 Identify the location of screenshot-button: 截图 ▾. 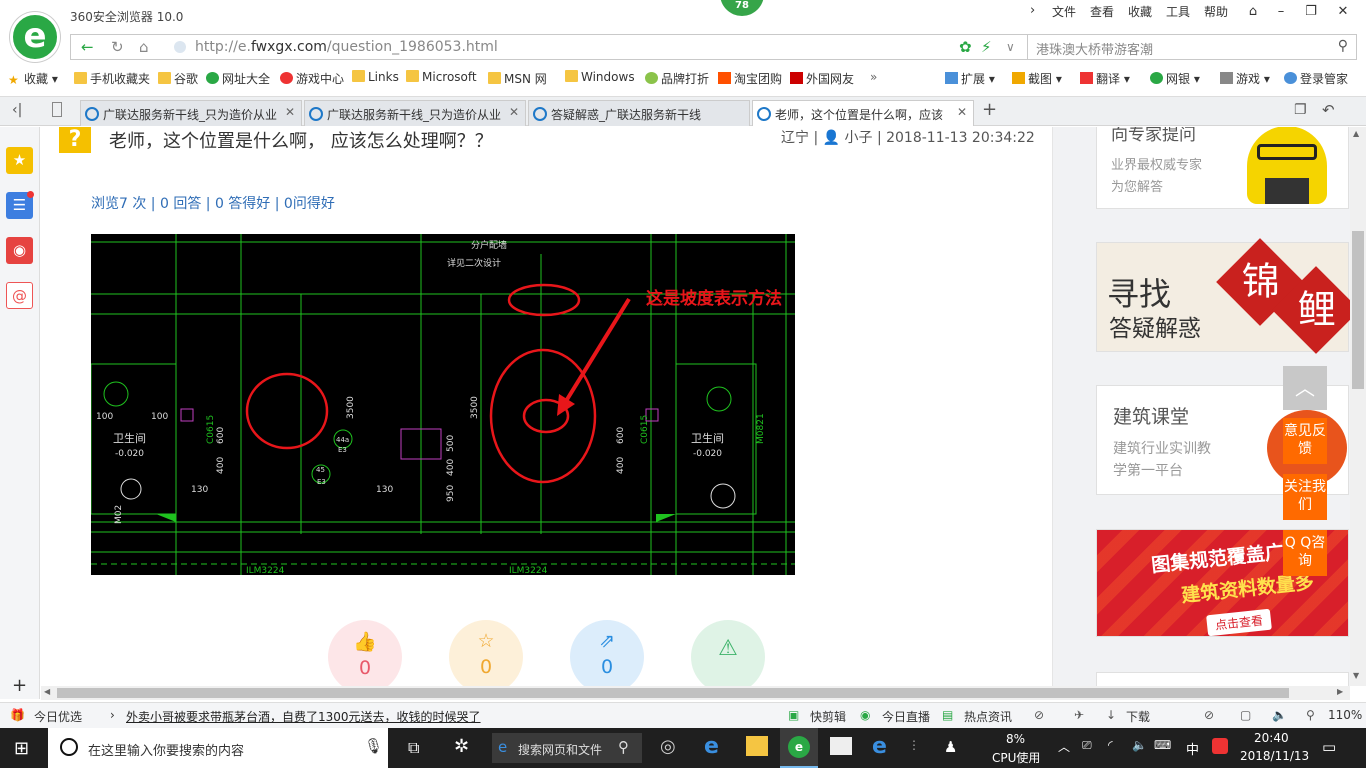
(1037, 78).